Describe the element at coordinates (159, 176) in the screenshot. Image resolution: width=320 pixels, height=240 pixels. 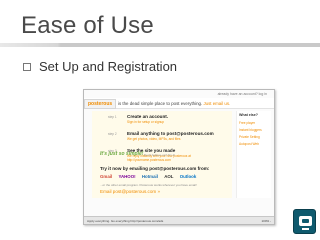
I see `email-services: Gmail YAHOO! Hotmail AOL Outlook` at that location.